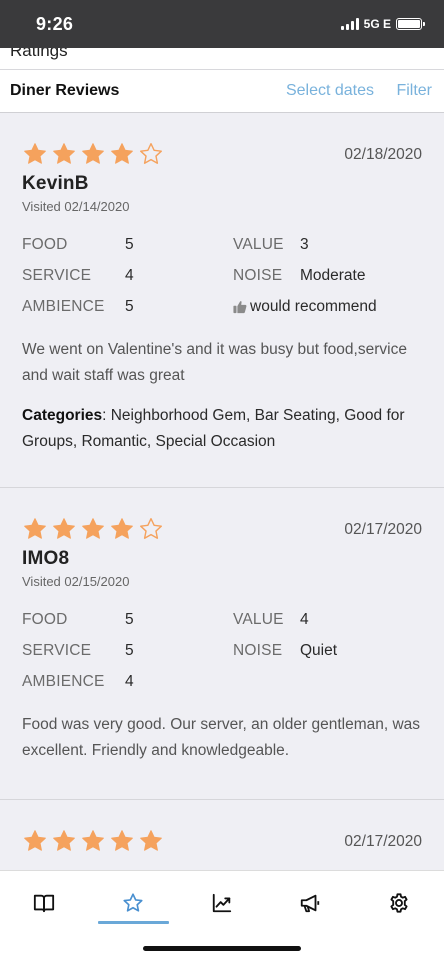 Image resolution: width=444 pixels, height=960 pixels. Describe the element at coordinates (222, 309) in the screenshot. I see `rating-row: AMBIENCE 5 would recommend` at that location.